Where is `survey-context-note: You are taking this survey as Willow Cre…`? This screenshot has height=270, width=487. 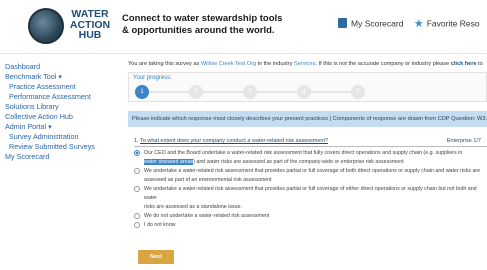
survey-context-note: You are taking this survey as Willow Cre… is located at coordinates (305, 64).